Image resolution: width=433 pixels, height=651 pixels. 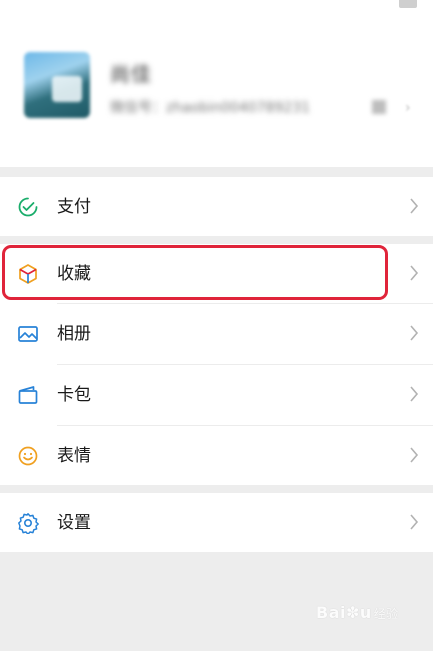 What do you see at coordinates (57, 85) in the screenshot?
I see `avatar` at bounding box center [57, 85].